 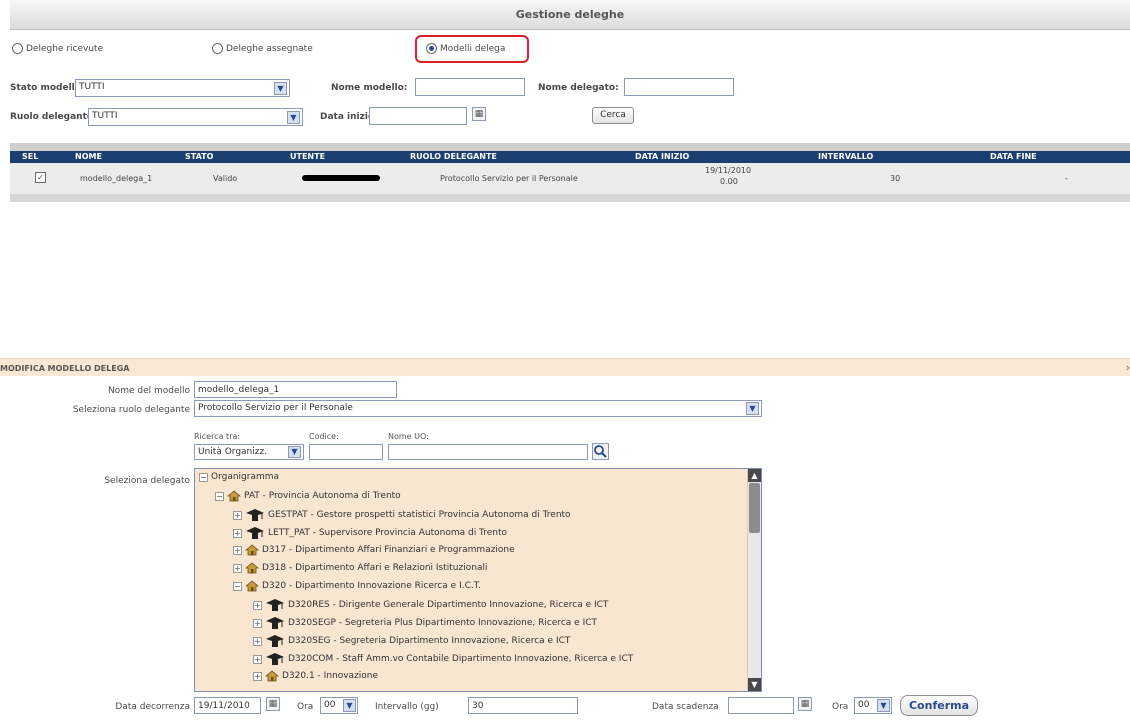 What do you see at coordinates (182, 88) in the screenshot?
I see `stato-modello-select: TUTTI ▼` at bounding box center [182, 88].